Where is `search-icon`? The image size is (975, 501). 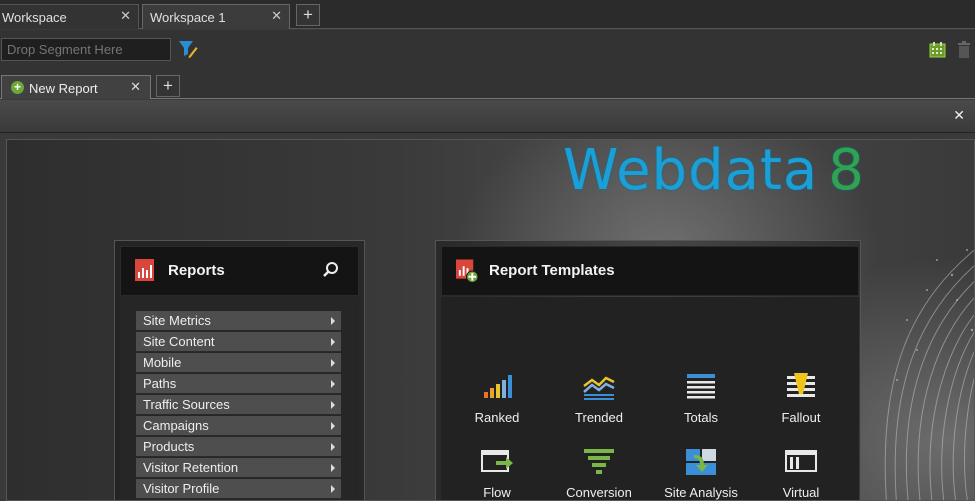 search-icon is located at coordinates (331, 270).